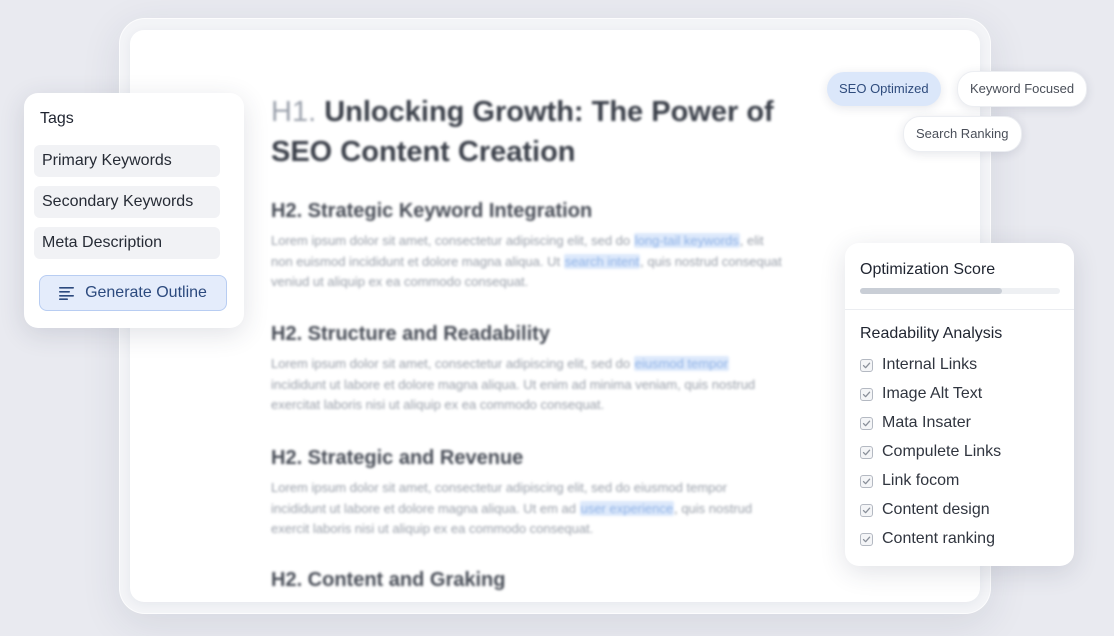 The image size is (1114, 636). I want to click on readability-analysis-title: Readability Analysis, so click(931, 333).